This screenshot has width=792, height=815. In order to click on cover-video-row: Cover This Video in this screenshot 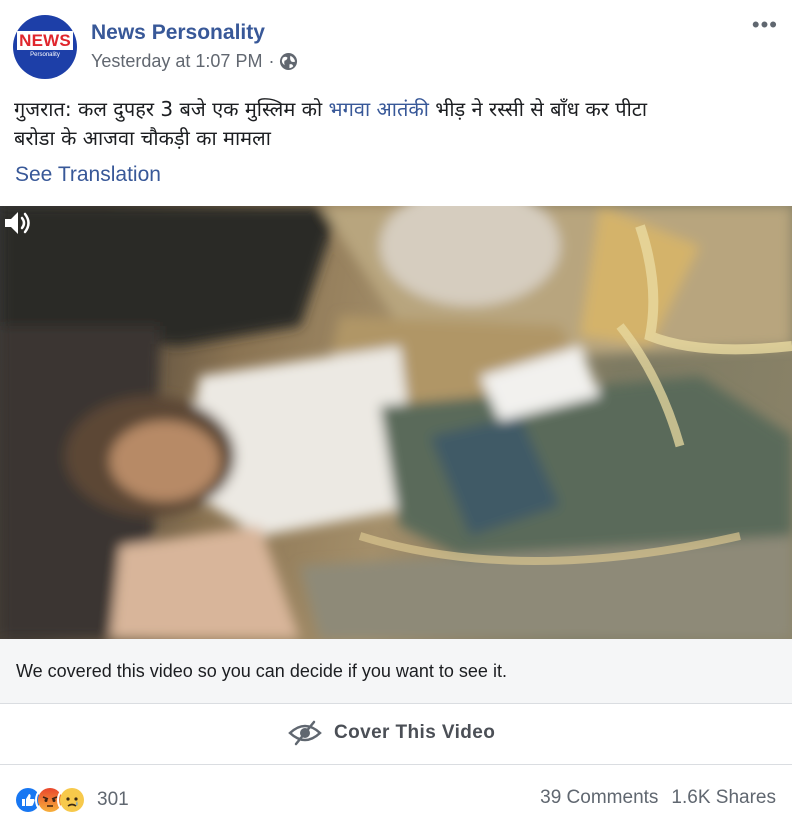, I will do `click(396, 734)`.